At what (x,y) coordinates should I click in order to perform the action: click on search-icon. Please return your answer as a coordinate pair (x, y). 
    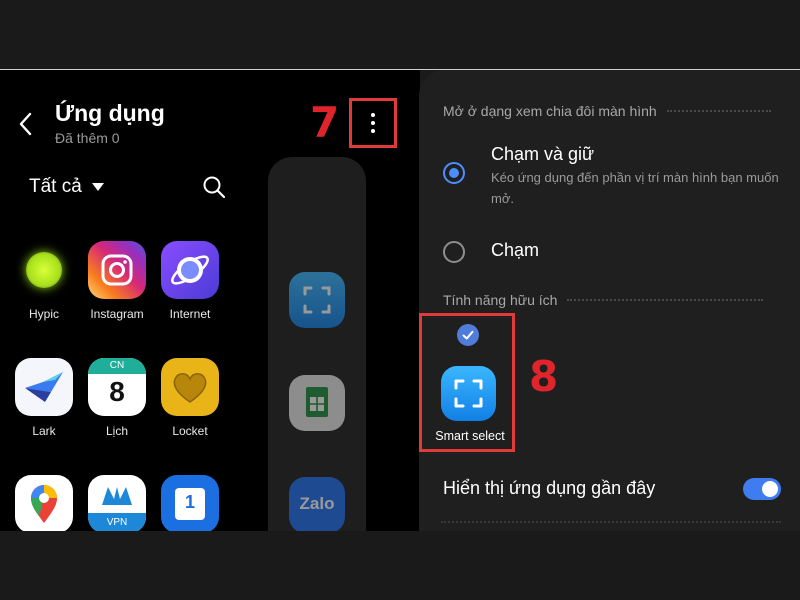
    Looking at the image, I should click on (214, 187).